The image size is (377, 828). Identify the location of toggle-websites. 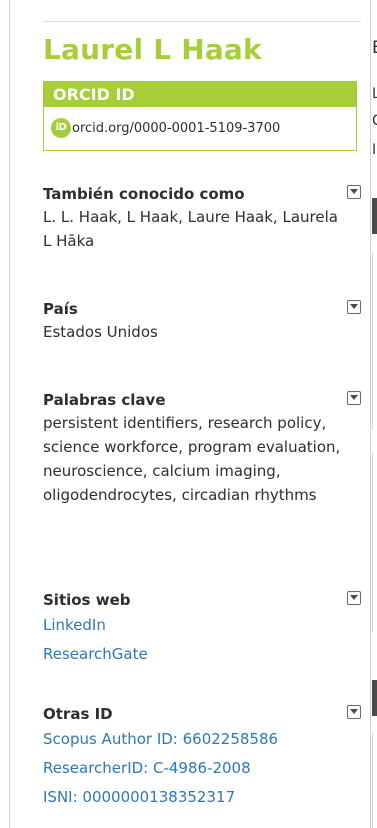
(354, 598).